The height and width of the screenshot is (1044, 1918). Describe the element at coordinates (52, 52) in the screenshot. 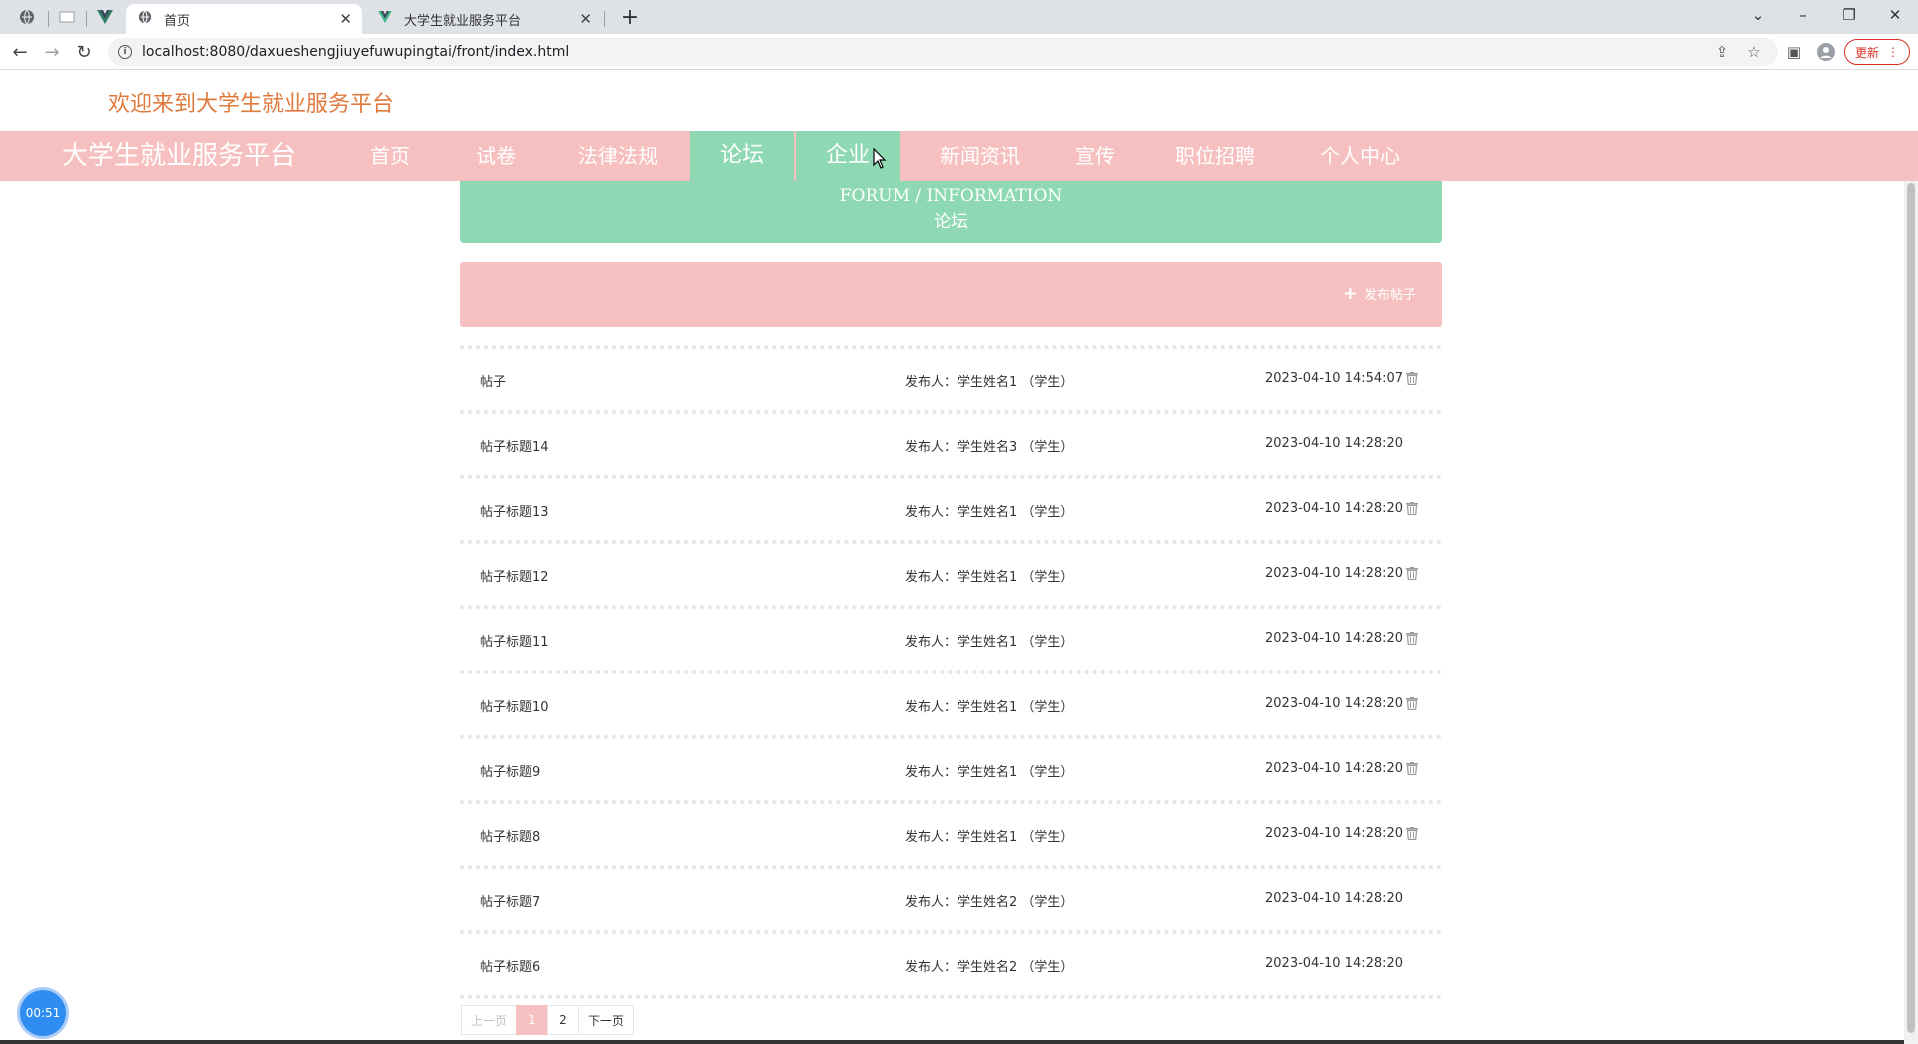

I see `forward-arrow-icon: →` at that location.